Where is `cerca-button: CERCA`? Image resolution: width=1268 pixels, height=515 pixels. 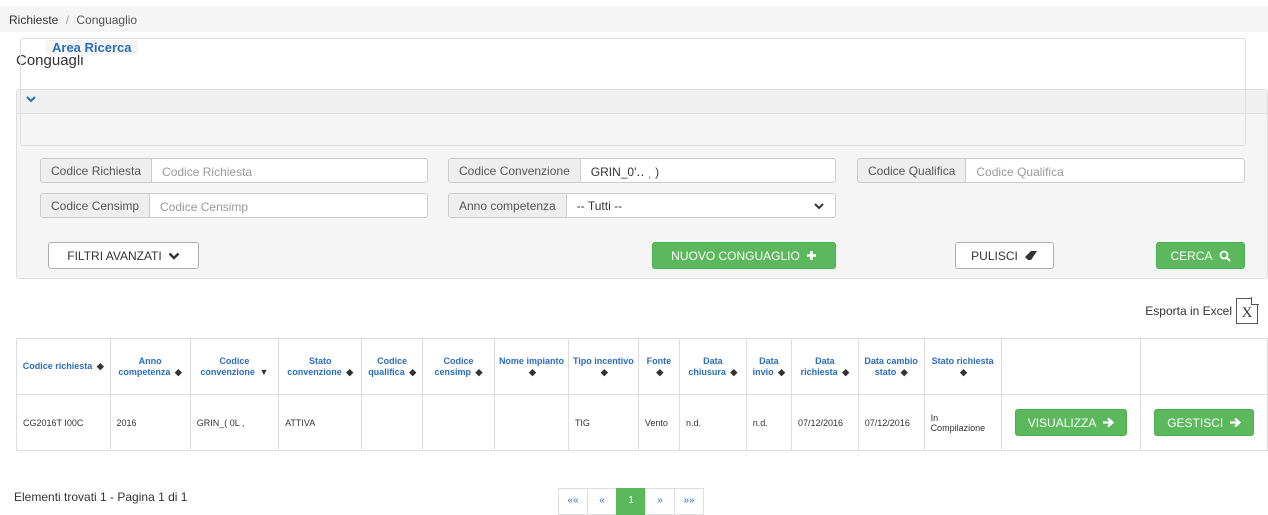 cerca-button: CERCA is located at coordinates (1200, 255).